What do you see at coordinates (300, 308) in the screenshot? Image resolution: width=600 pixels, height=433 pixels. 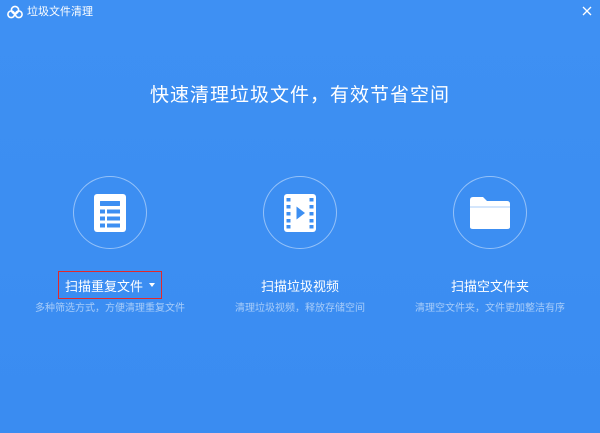 I see `junk-videos-description: 清理垃圾视频，释放存储空间` at bounding box center [300, 308].